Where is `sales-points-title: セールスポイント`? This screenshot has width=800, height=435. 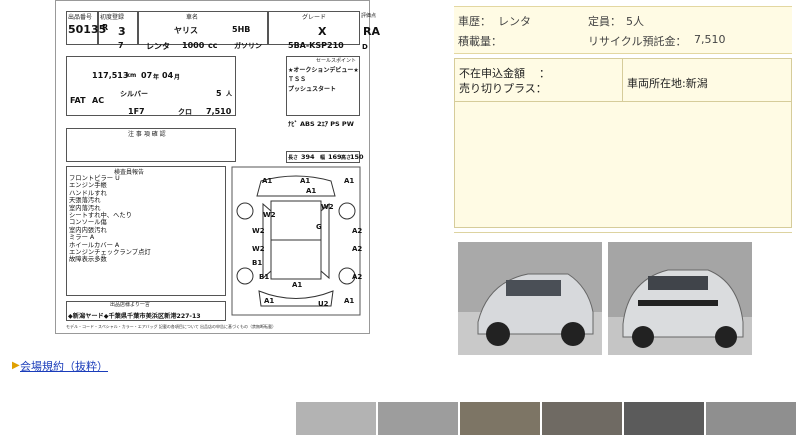 sales-points-title: セールスポイント is located at coordinates (336, 61).